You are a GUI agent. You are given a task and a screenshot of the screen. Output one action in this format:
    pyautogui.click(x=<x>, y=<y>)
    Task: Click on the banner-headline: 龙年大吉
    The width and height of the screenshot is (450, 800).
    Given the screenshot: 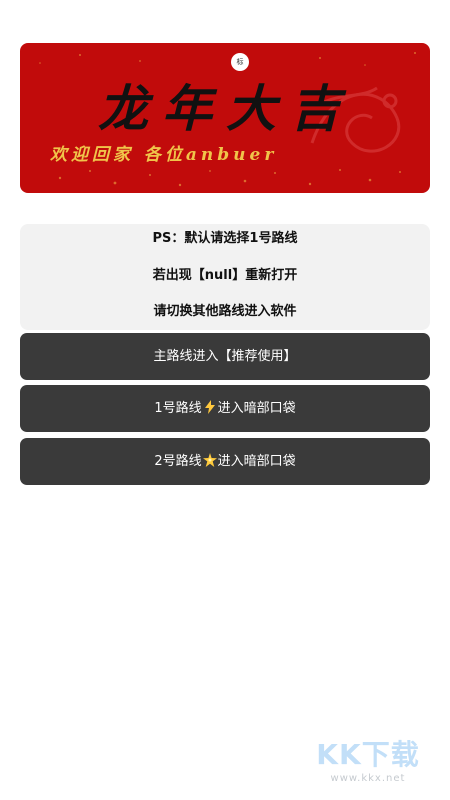 What is the action you would take?
    pyautogui.click(x=226, y=108)
    